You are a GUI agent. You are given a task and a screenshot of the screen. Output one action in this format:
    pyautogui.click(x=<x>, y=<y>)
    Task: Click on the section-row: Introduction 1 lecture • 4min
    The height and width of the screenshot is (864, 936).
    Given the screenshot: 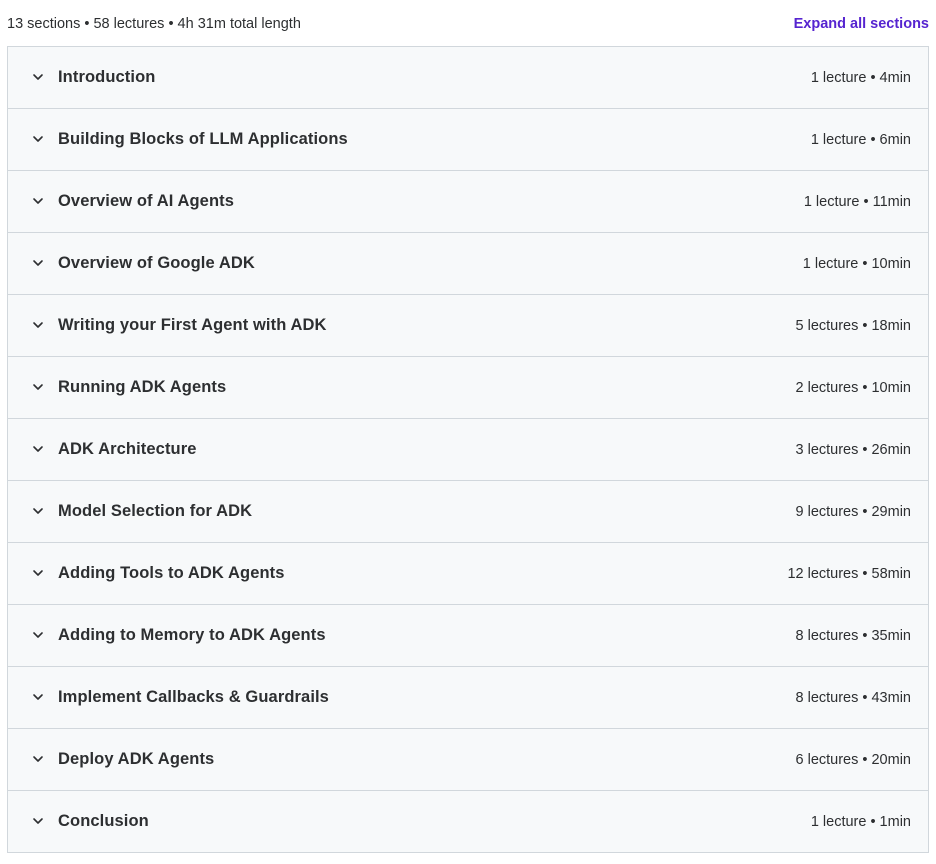 What is the action you would take?
    pyautogui.click(x=468, y=78)
    